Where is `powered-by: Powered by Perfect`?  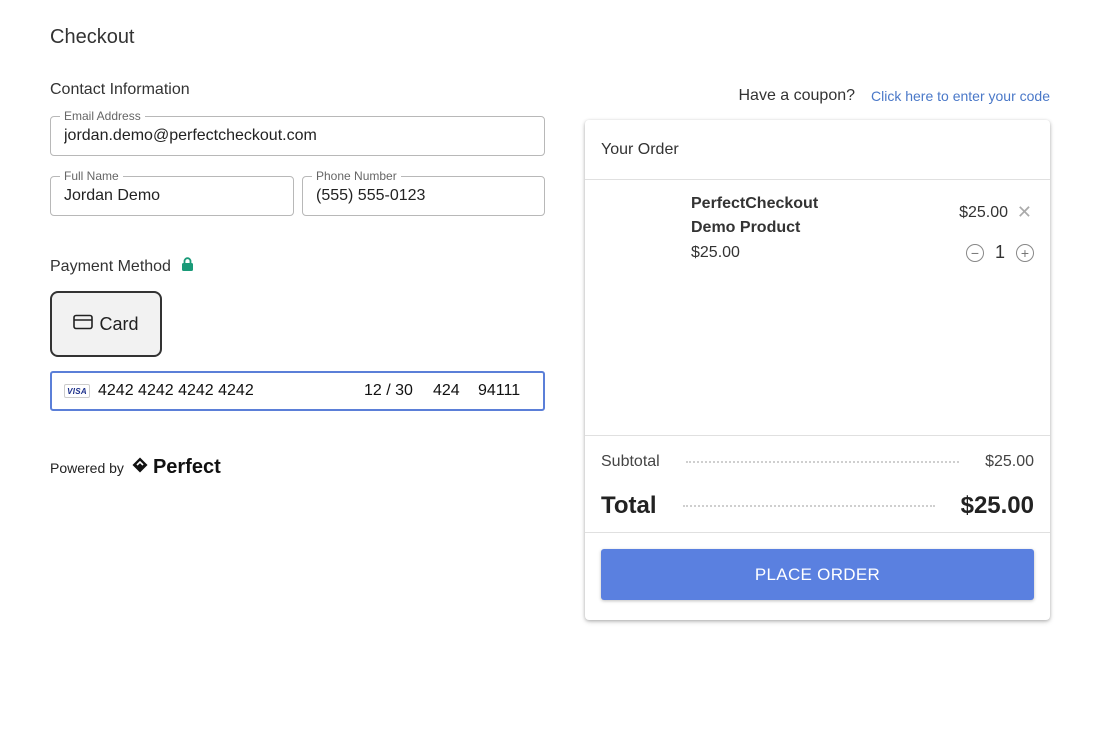
powered-by: Powered by Perfect is located at coordinates (135, 467).